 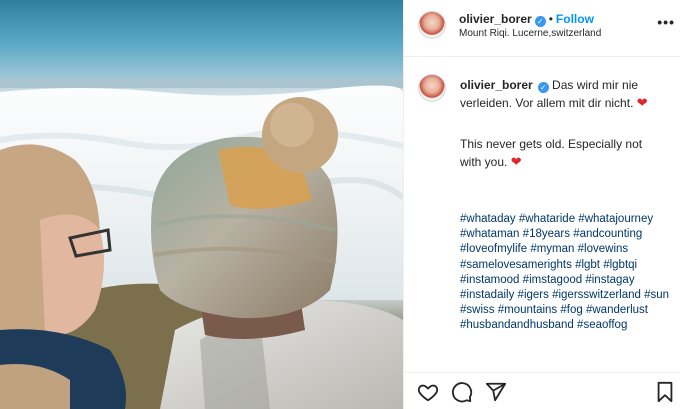 I want to click on more-options-icon: •••, so click(x=666, y=22).